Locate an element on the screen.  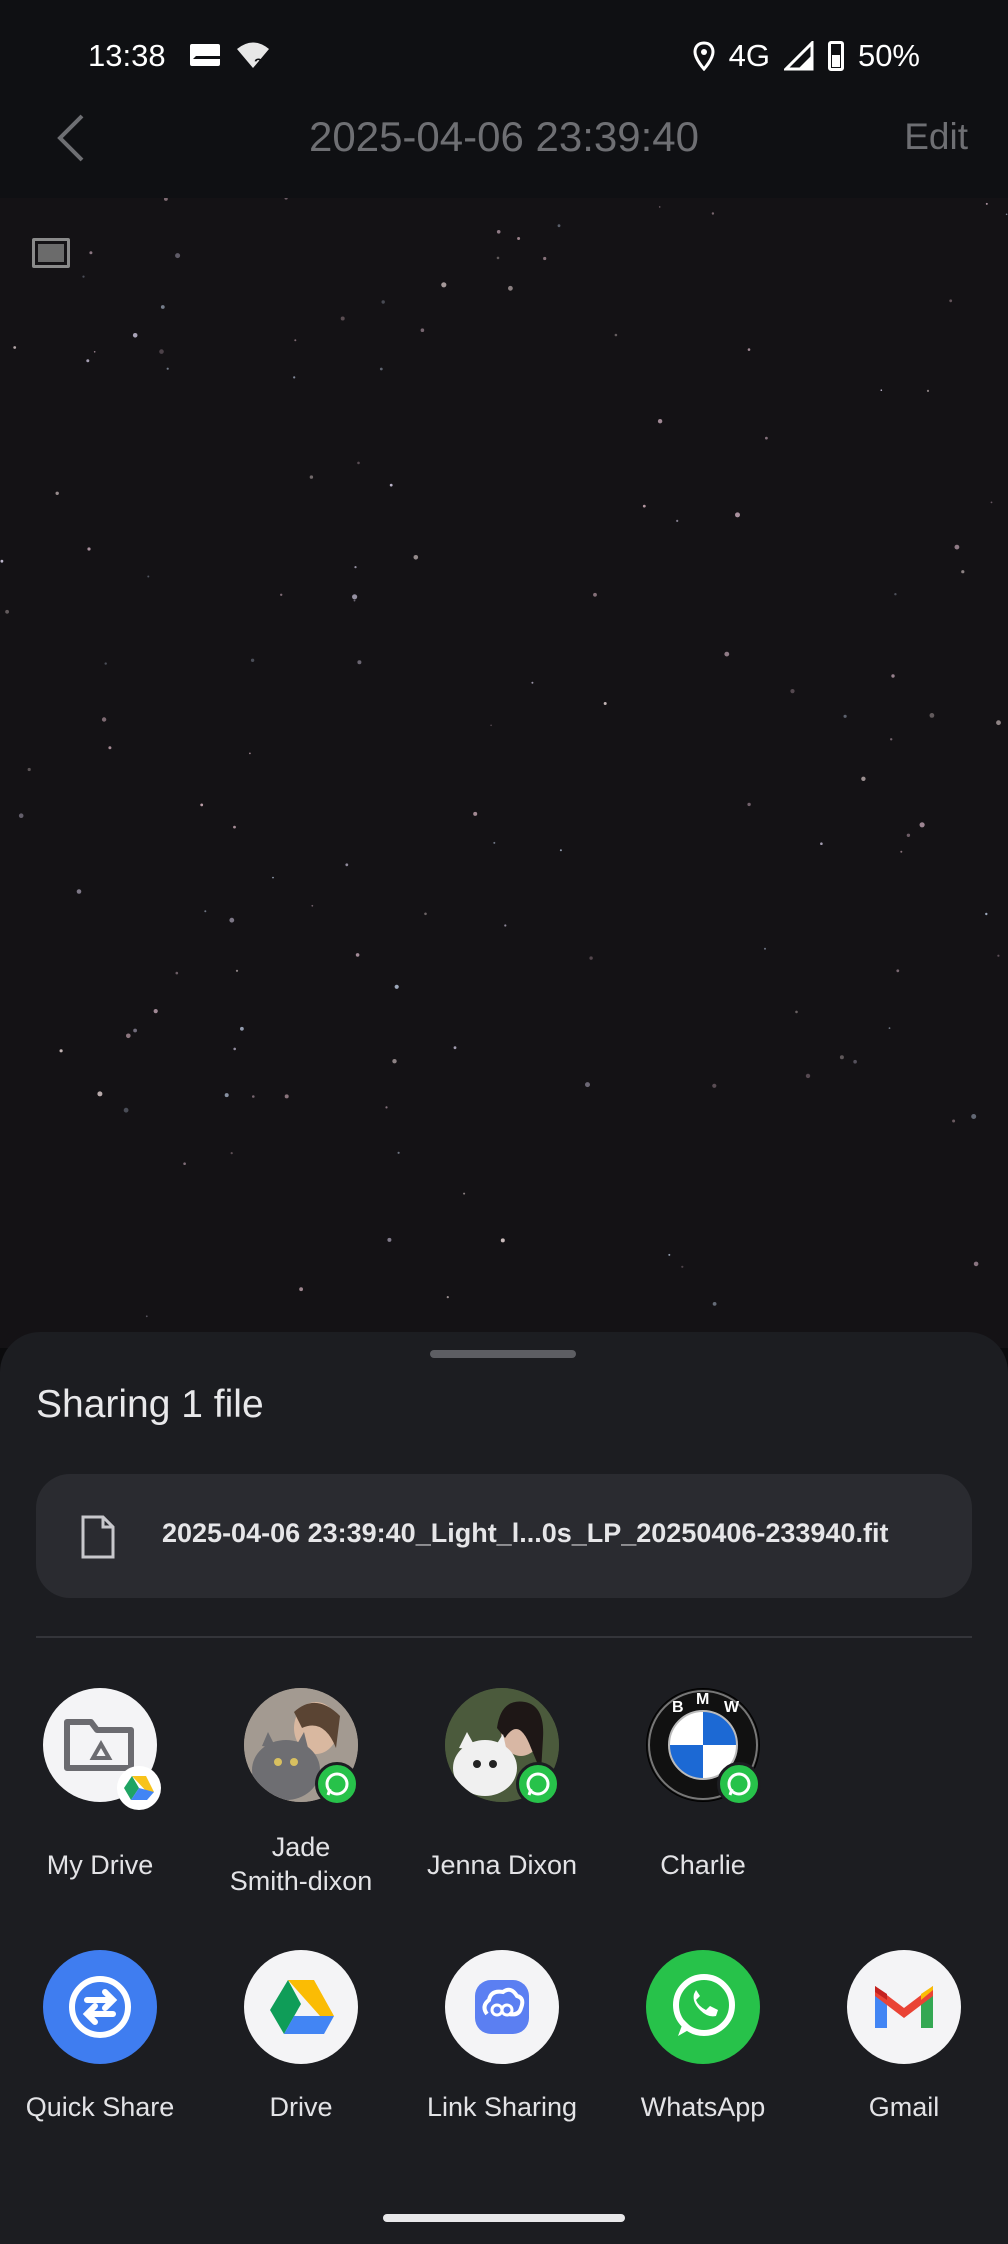
status-right: 4G 50% is located at coordinates (806, 56).